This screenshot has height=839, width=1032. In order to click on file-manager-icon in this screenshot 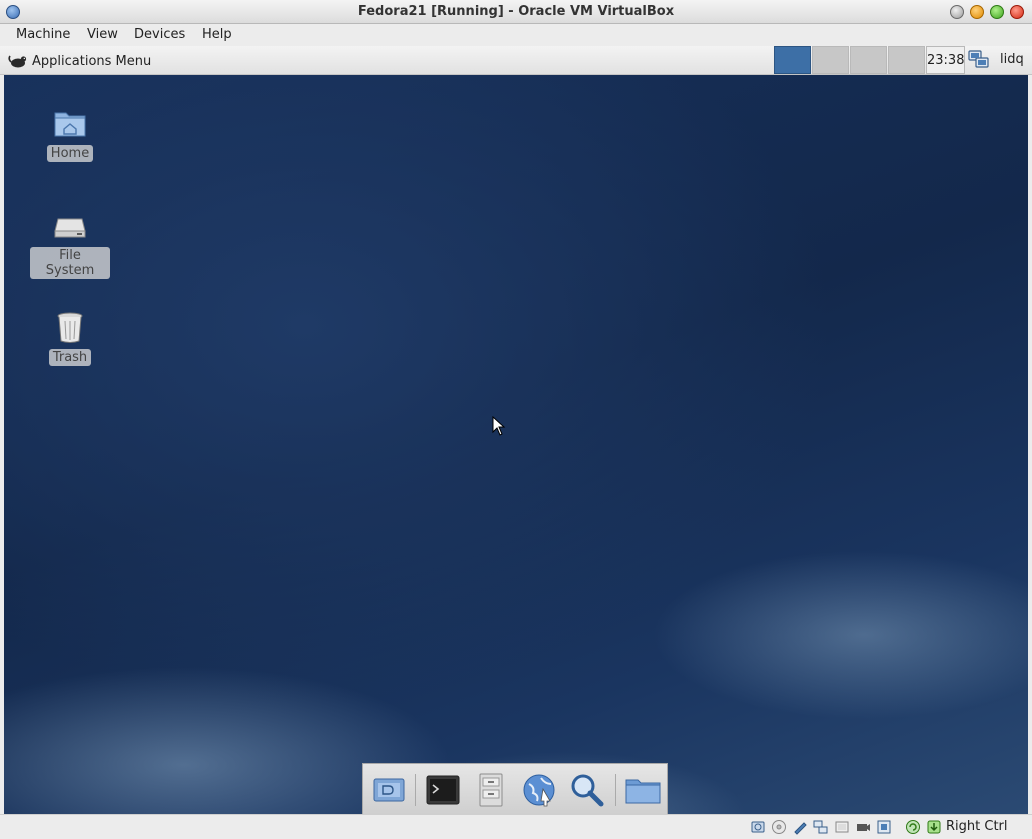, I will do `click(491, 790)`.